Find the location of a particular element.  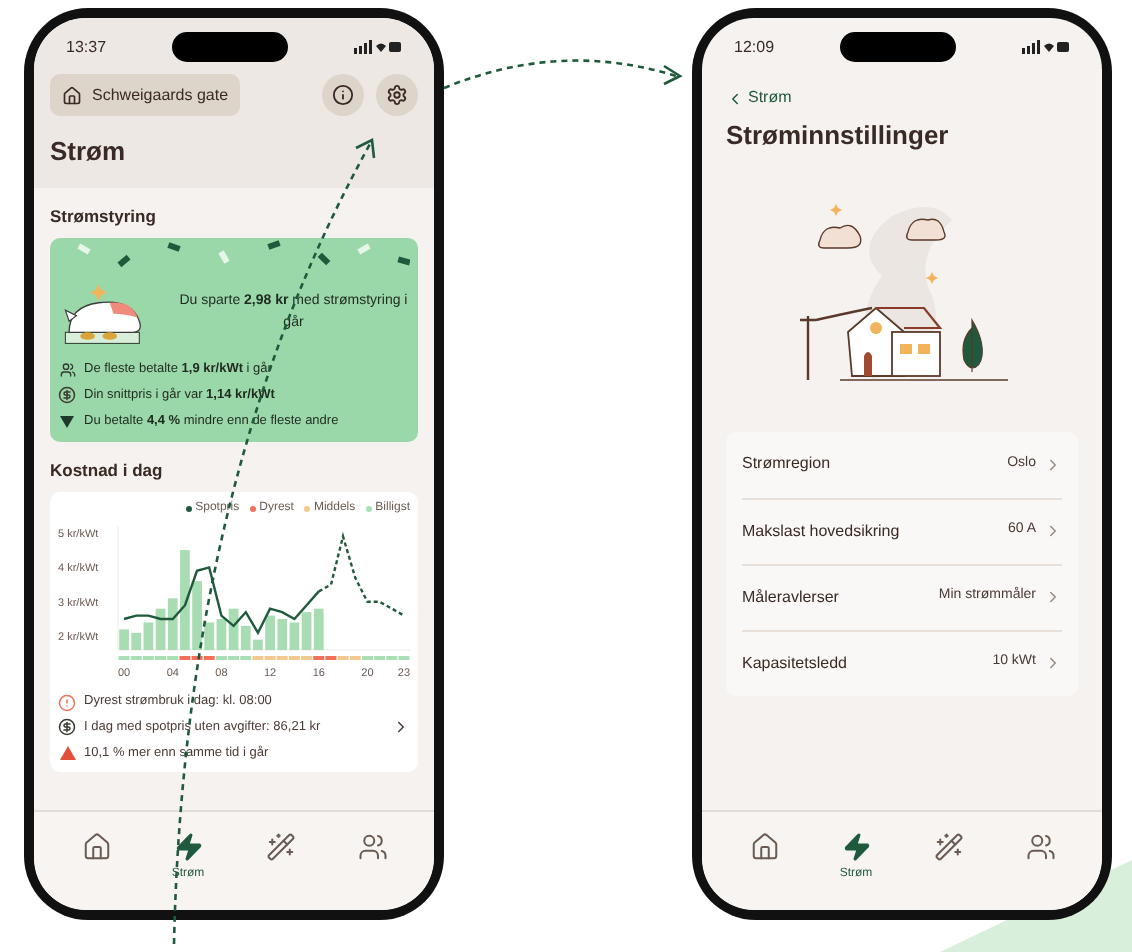

forecast-line is located at coordinates (361, 575).